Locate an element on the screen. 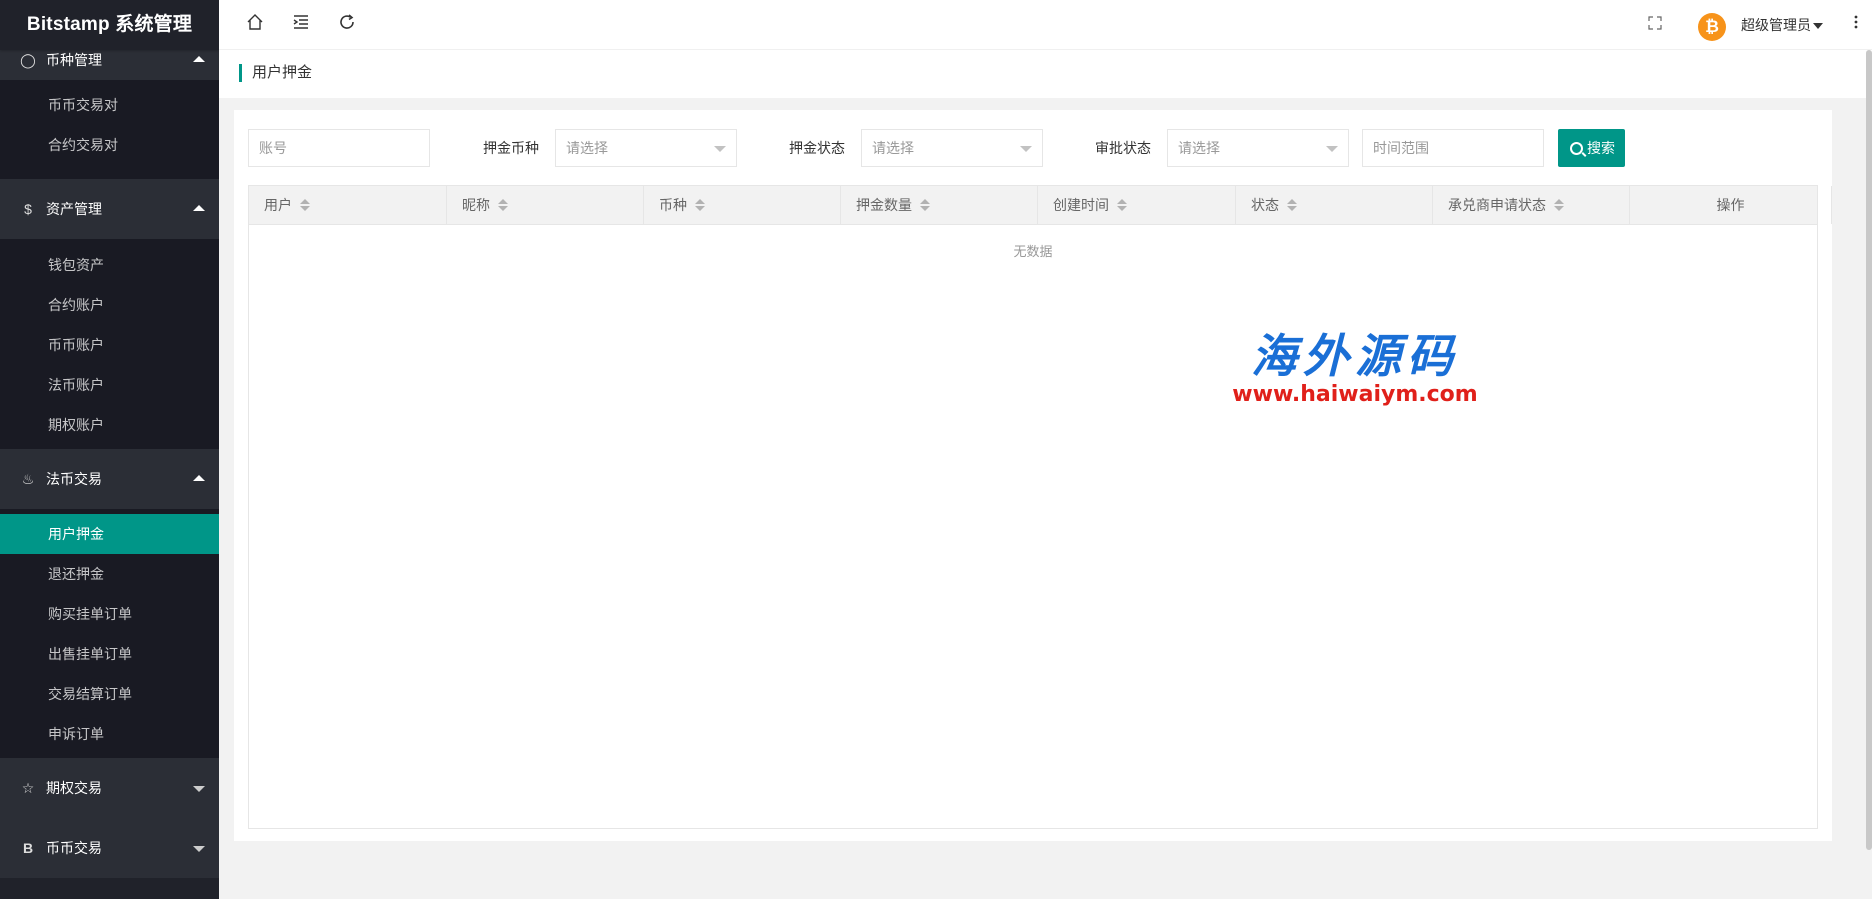 The image size is (1872, 899). nav-group-spot: B 币币交易 is located at coordinates (109, 848).